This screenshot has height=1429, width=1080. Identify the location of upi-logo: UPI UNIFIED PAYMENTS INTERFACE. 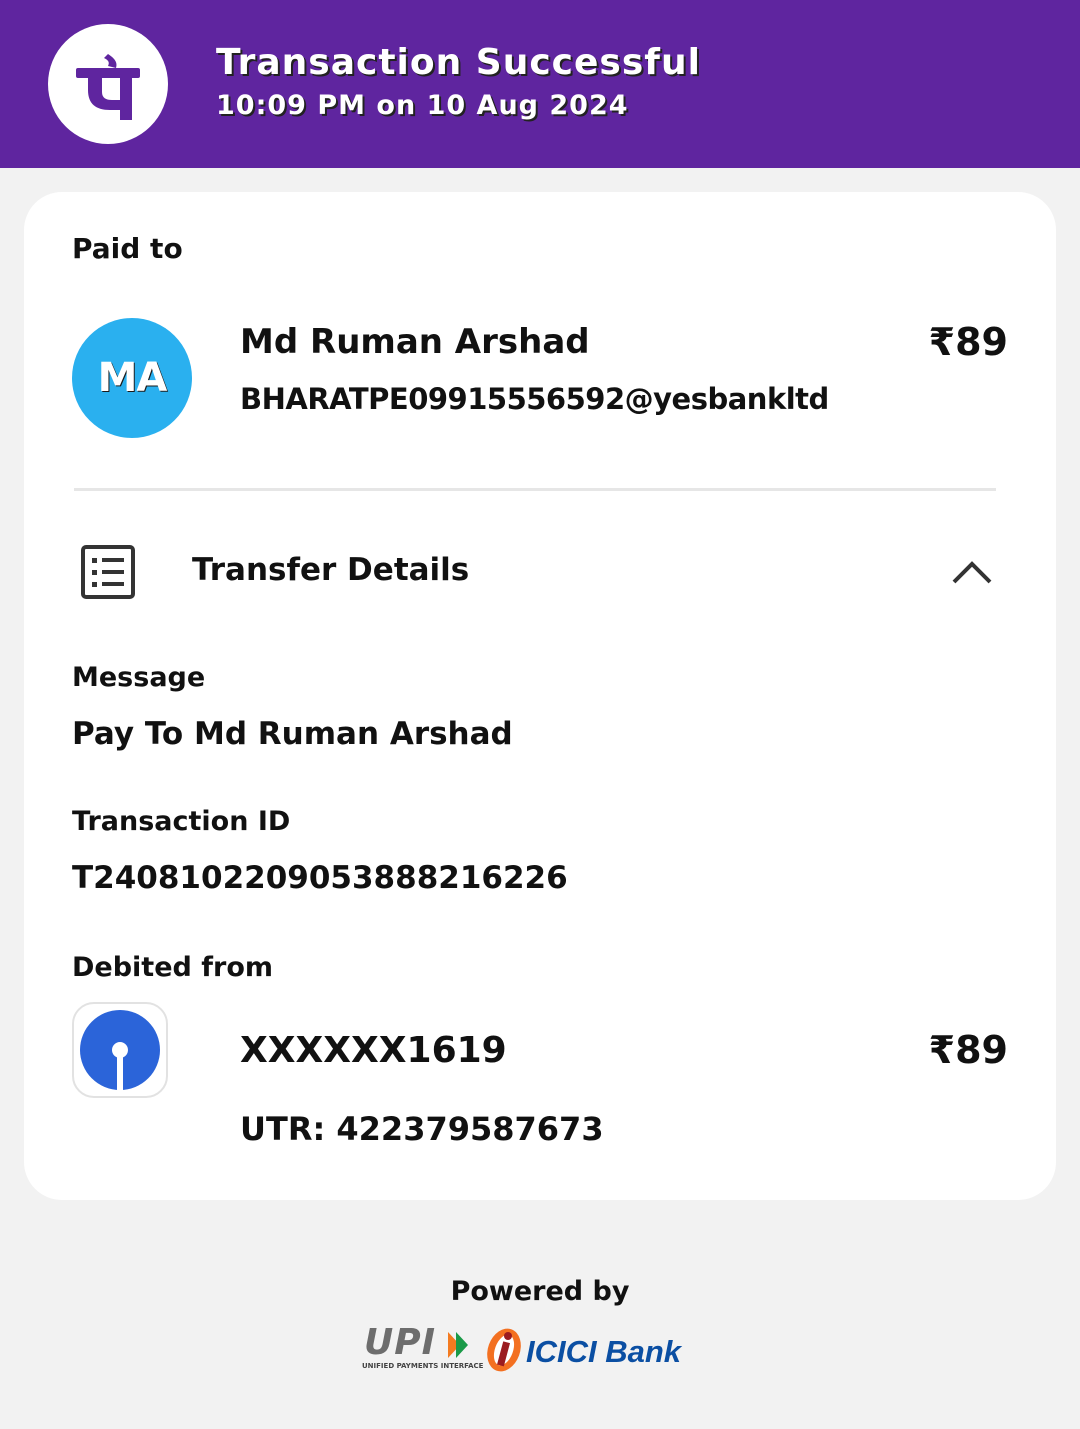
(421, 1347).